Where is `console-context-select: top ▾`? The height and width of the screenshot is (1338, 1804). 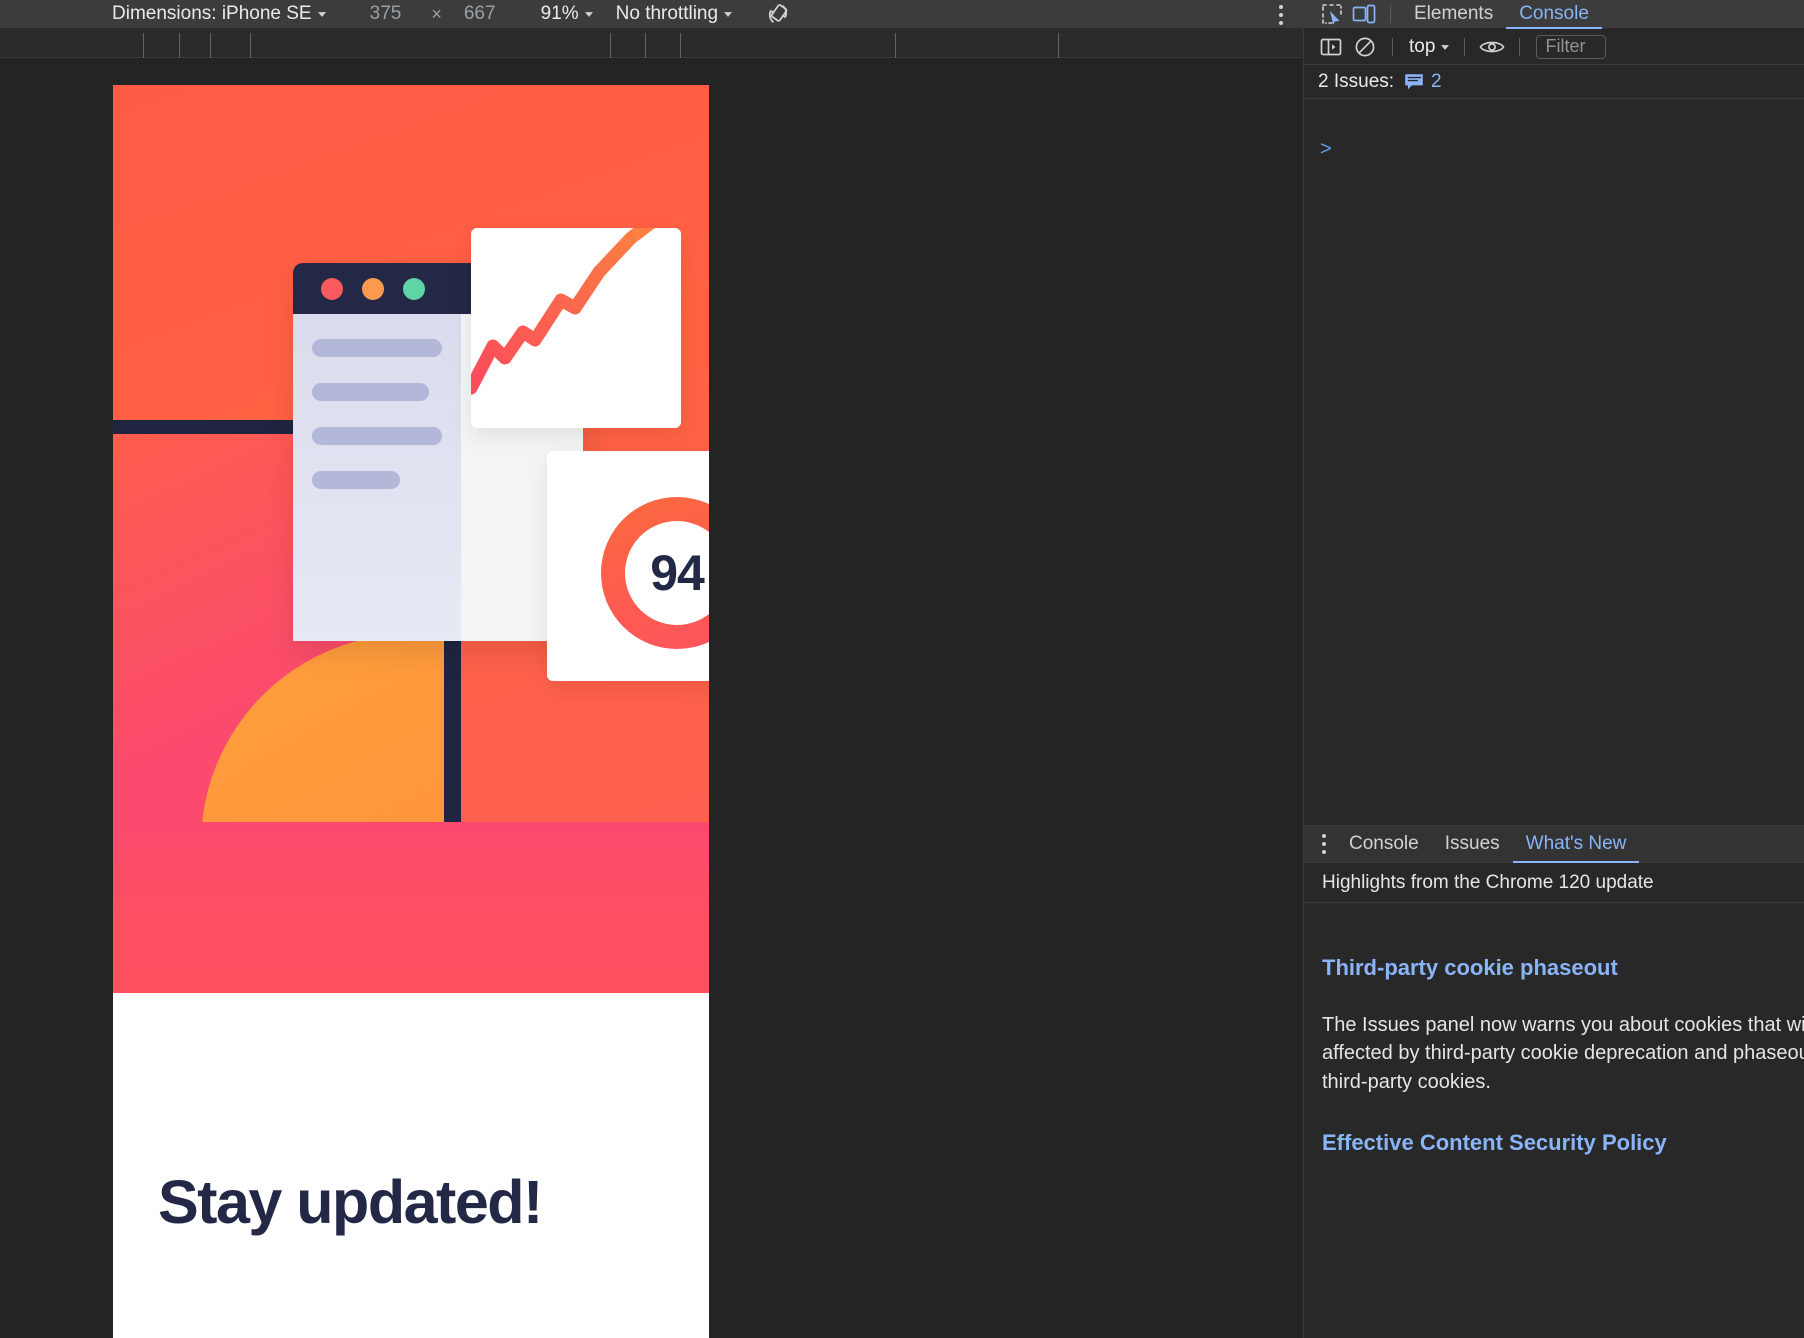 console-context-select: top ▾ is located at coordinates (1428, 47).